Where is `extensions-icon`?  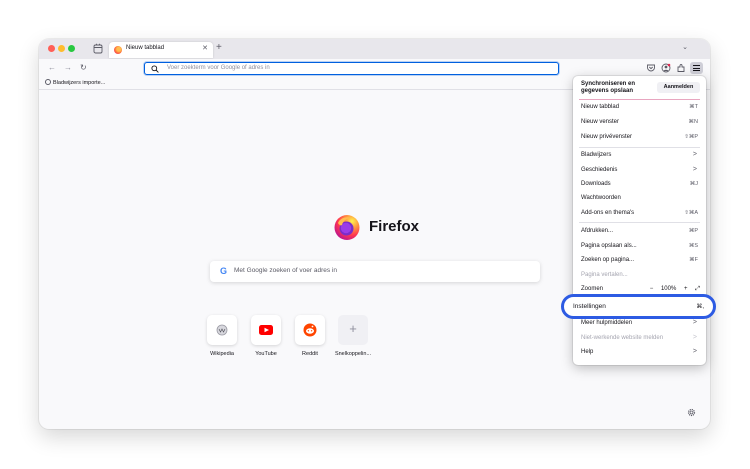 extensions-icon is located at coordinates (681, 68).